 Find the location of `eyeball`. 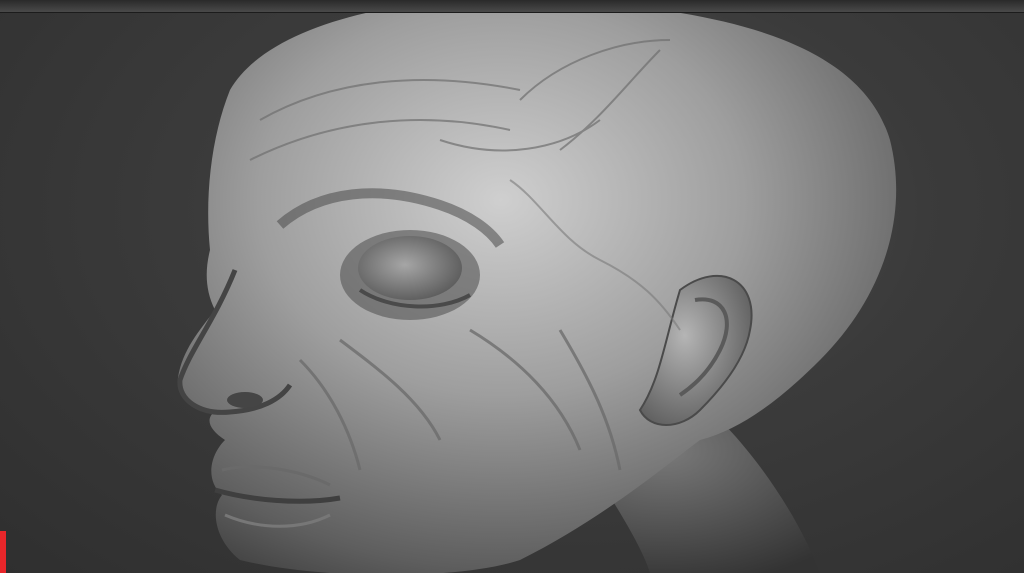

eyeball is located at coordinates (410, 268).